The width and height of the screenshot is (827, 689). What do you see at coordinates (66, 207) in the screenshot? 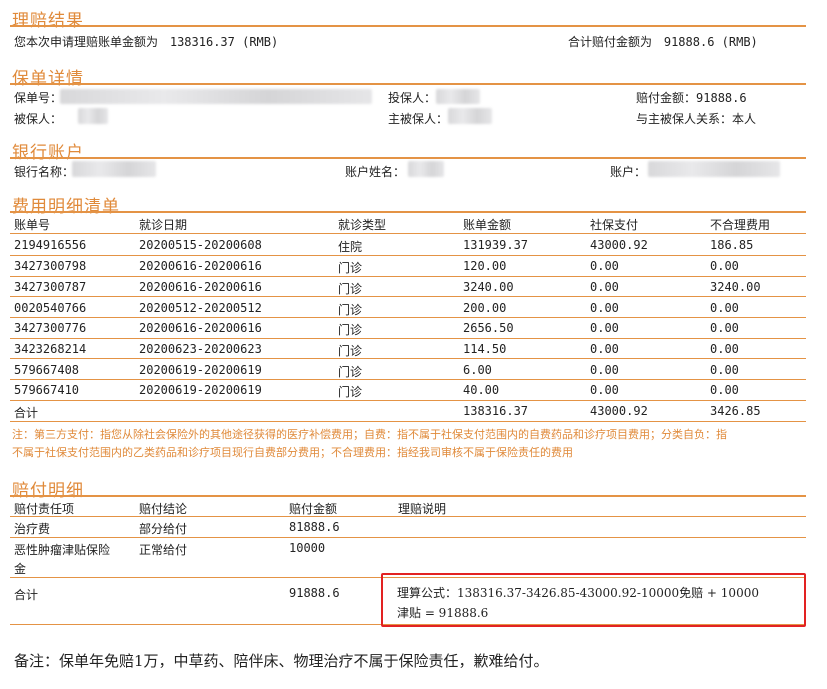
I see `expense-list-title: 费用明细清单` at bounding box center [66, 207].